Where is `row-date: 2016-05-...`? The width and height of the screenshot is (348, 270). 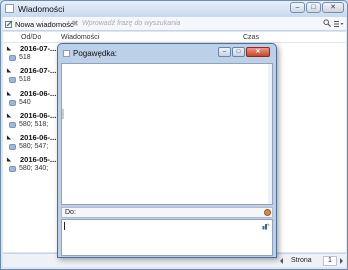 row-date: 2016-05-... is located at coordinates (38, 159).